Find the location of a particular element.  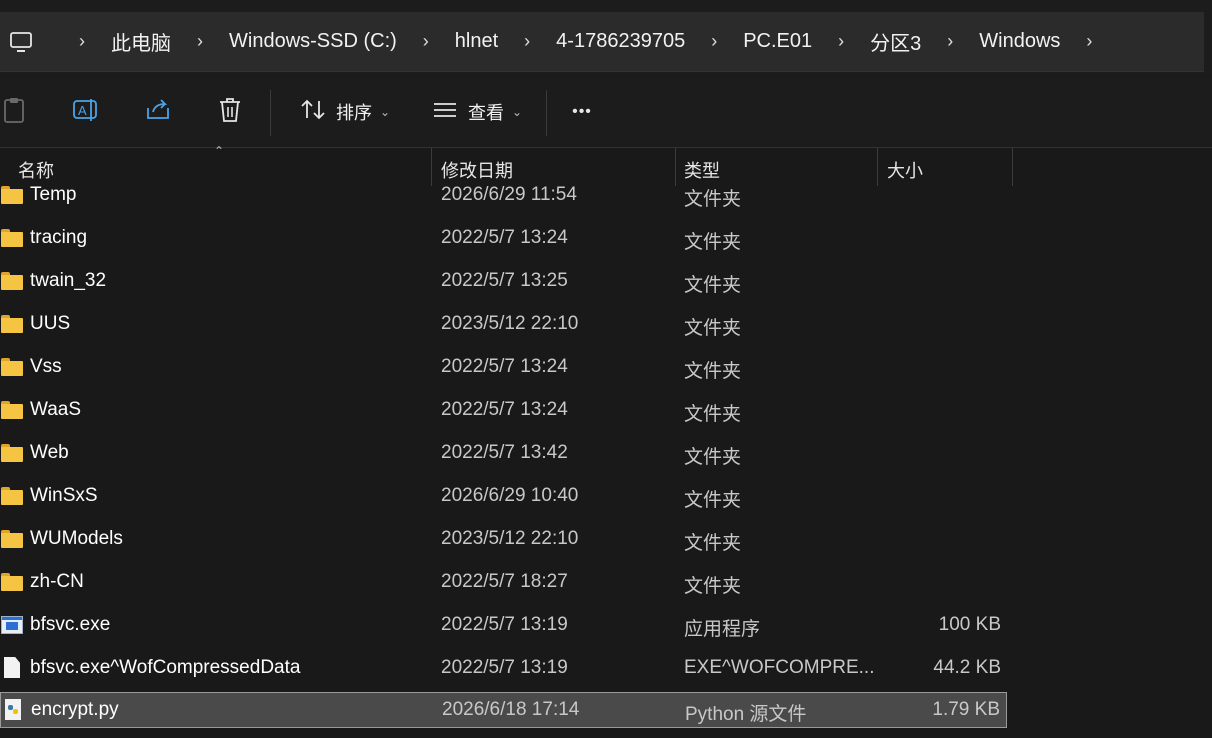

file-name: Temp is located at coordinates (53, 194).